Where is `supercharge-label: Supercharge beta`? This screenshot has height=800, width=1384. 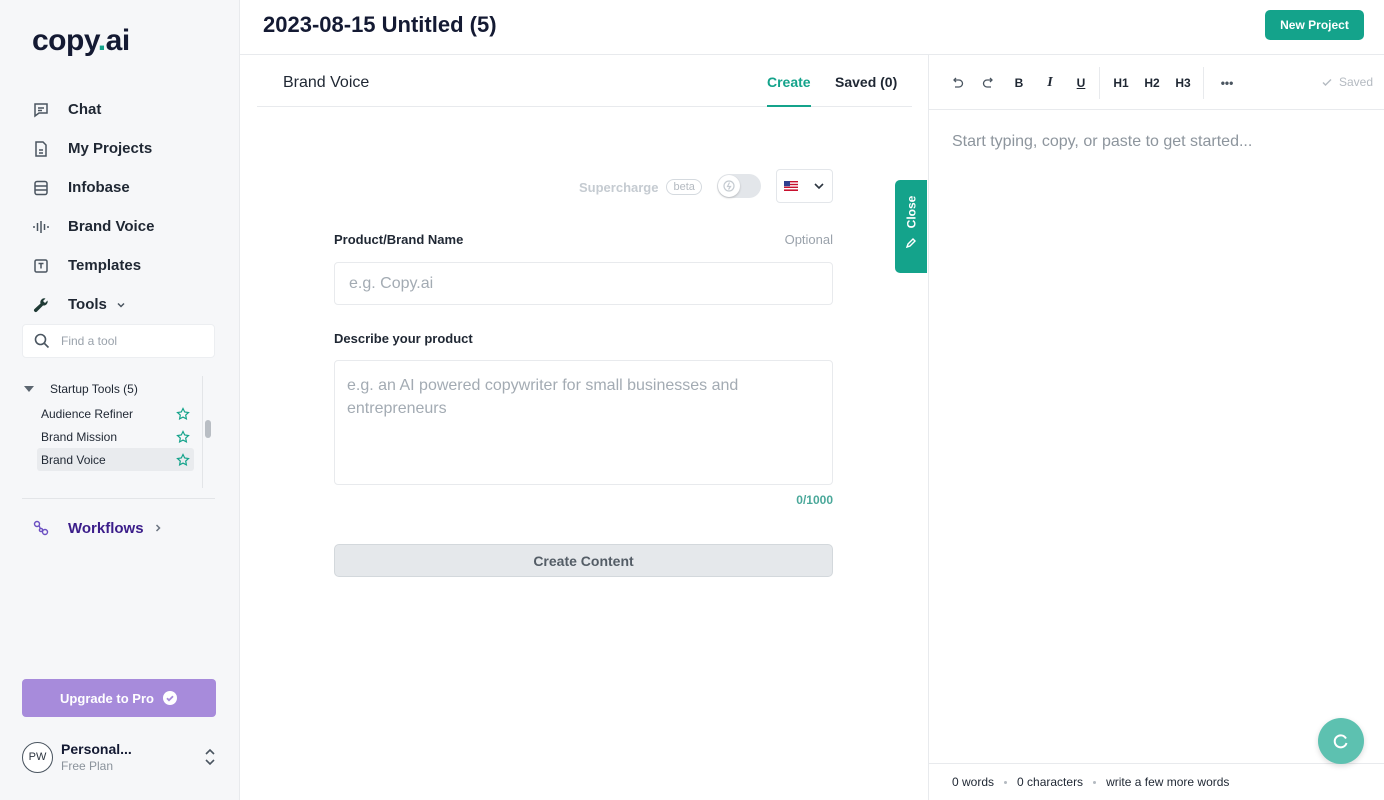
supercharge-label: Supercharge beta is located at coordinates (640, 187).